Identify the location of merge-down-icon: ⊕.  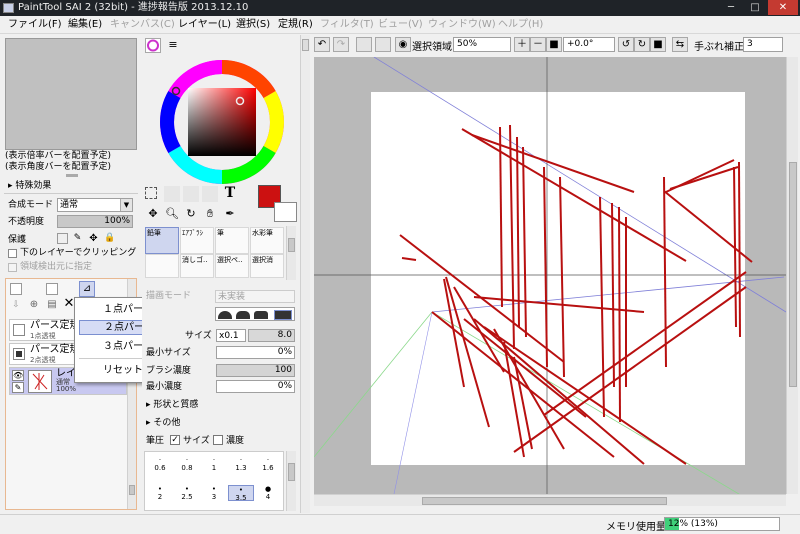
(34, 305).